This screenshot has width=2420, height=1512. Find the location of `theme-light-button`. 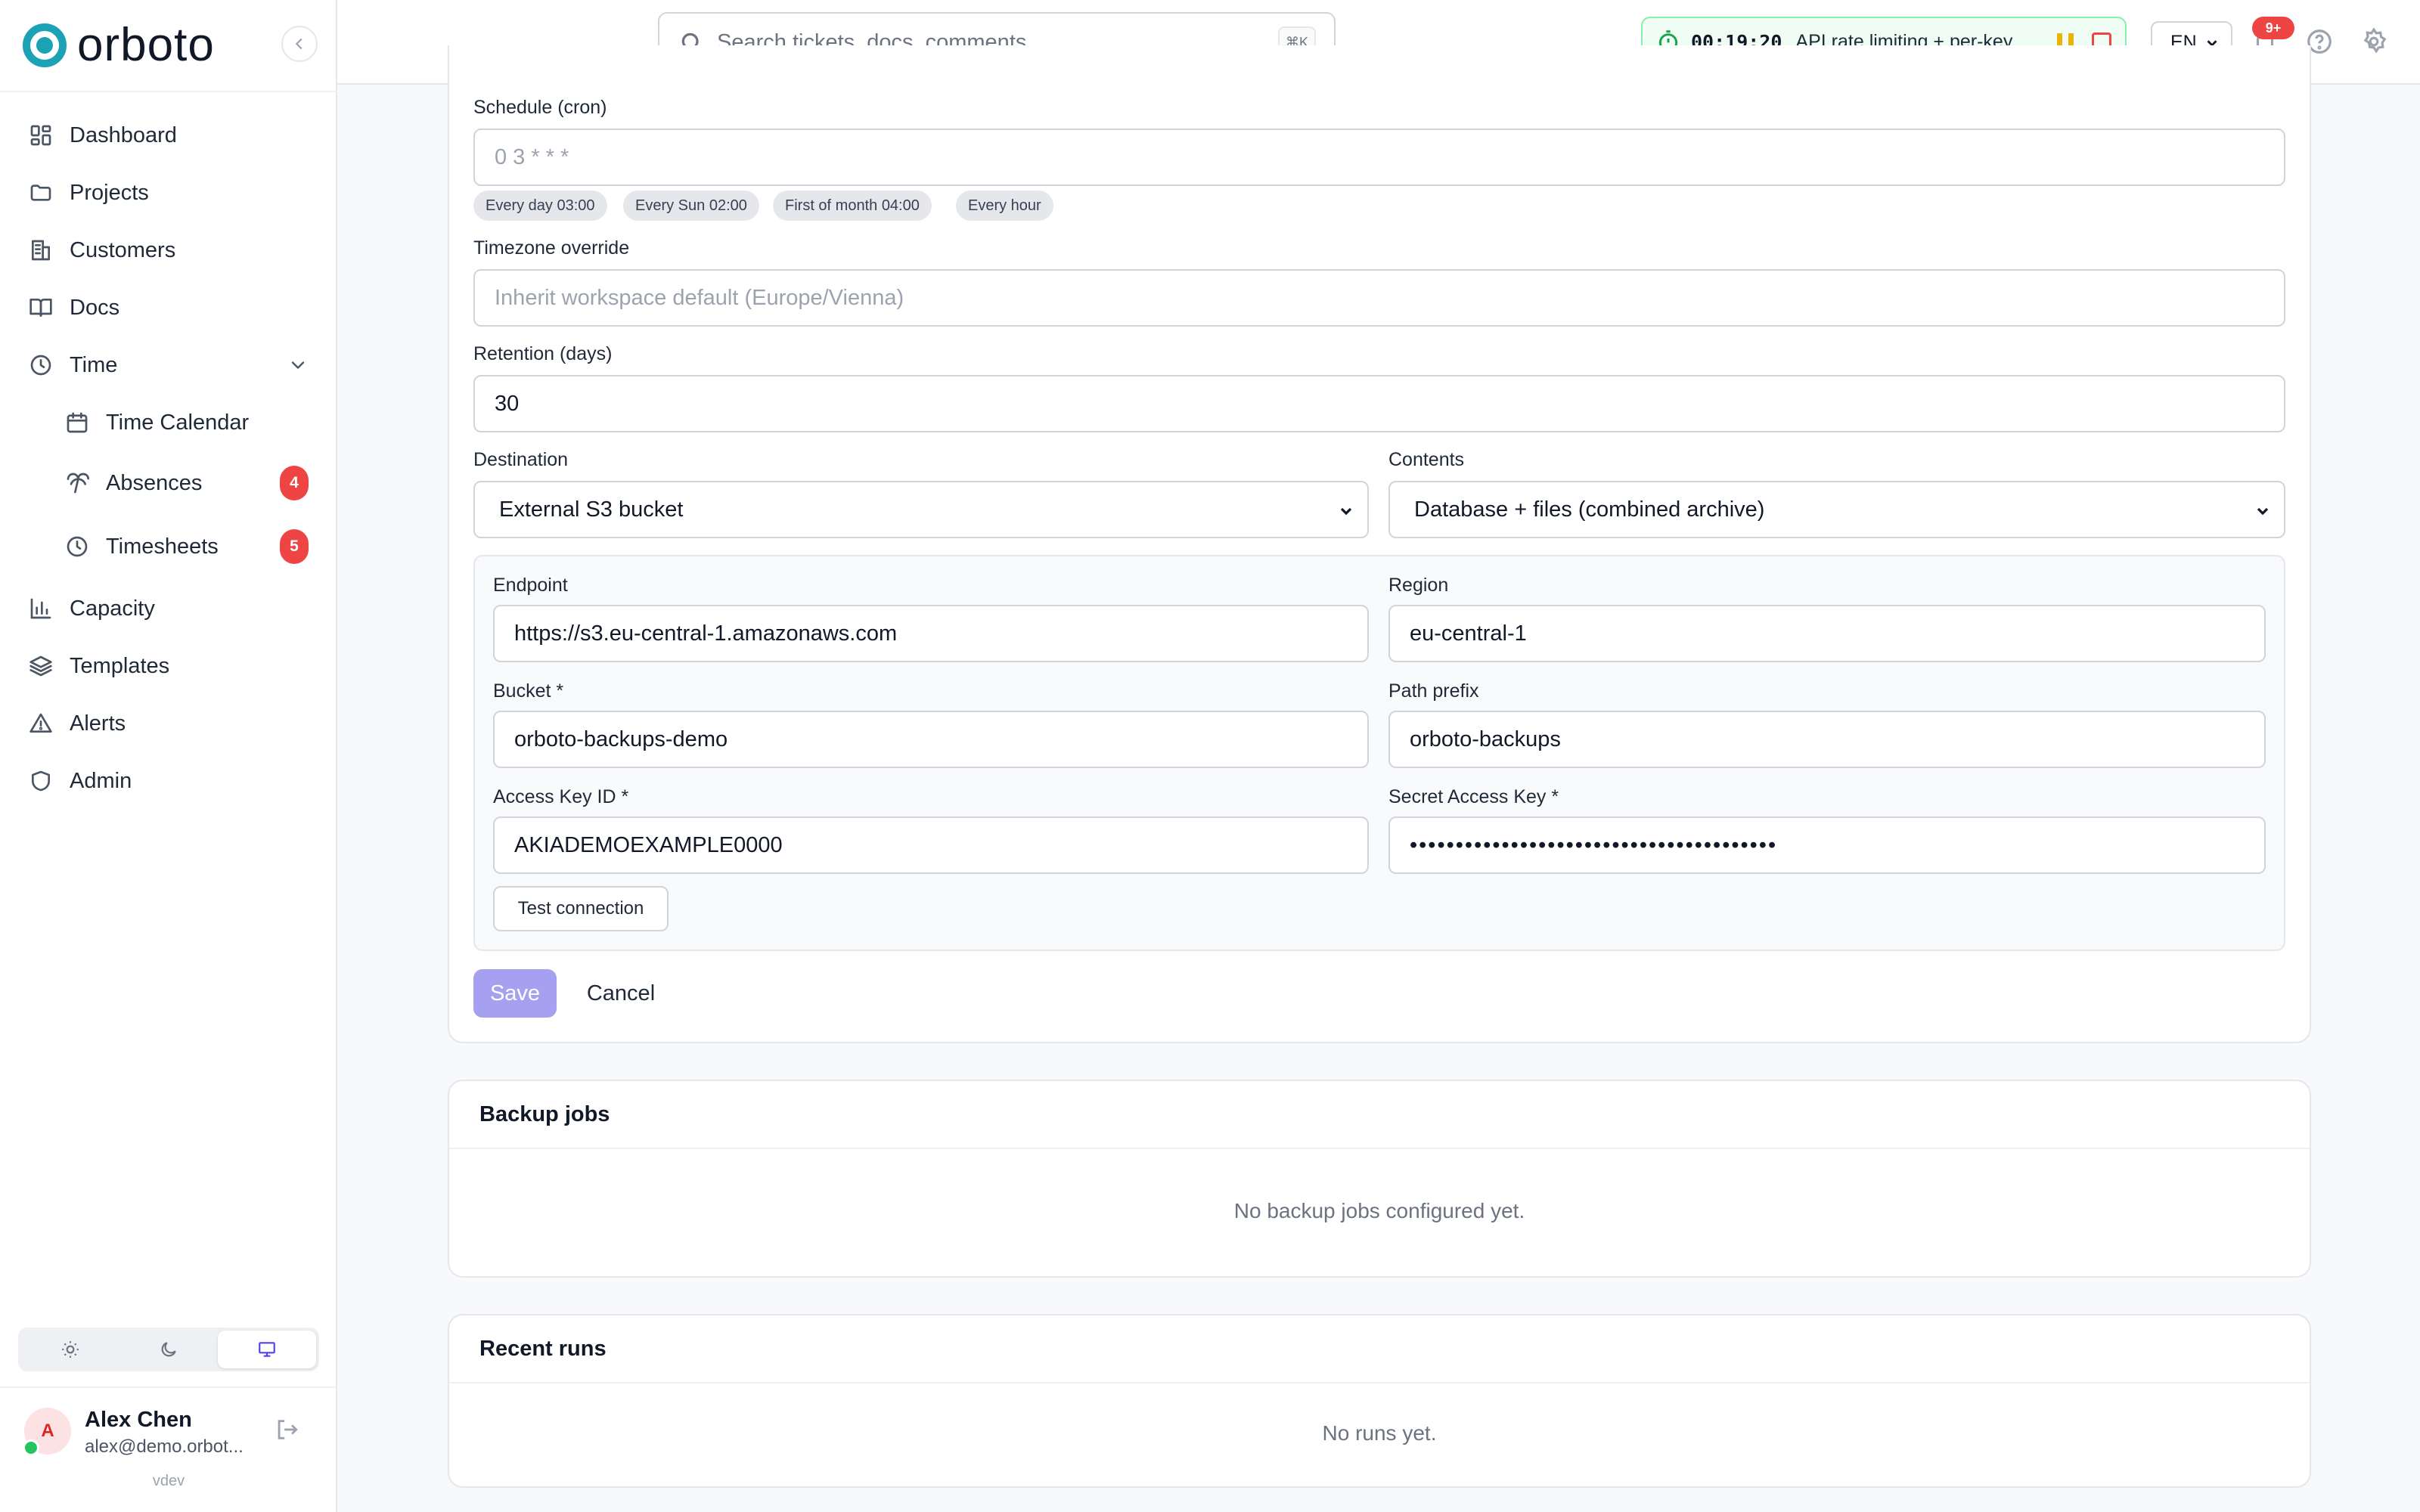

theme-light-button is located at coordinates (70, 1350).